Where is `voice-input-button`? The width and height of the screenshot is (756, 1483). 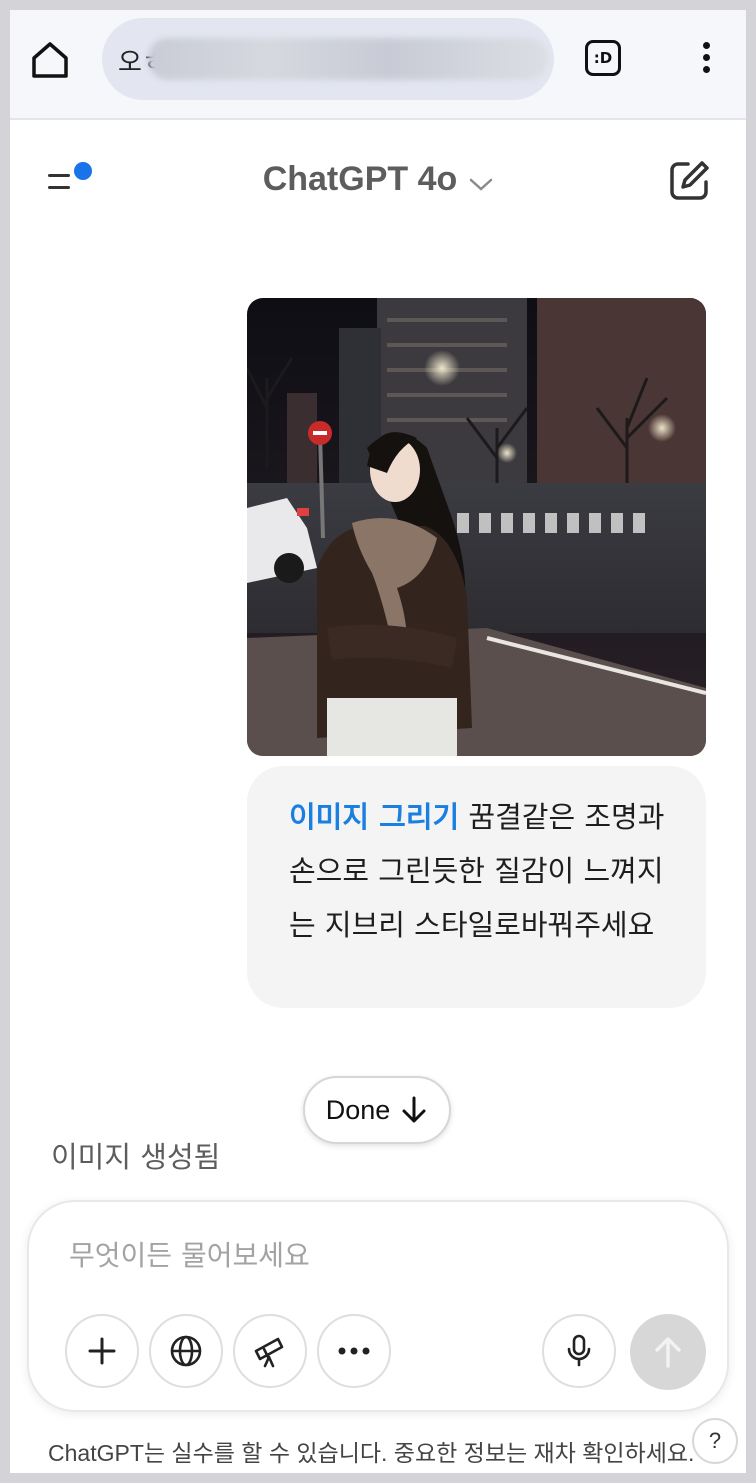 voice-input-button is located at coordinates (579, 1351).